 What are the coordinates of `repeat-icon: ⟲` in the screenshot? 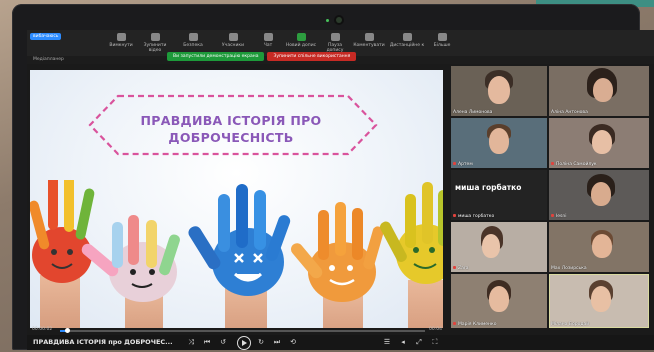 It's located at (293, 342).